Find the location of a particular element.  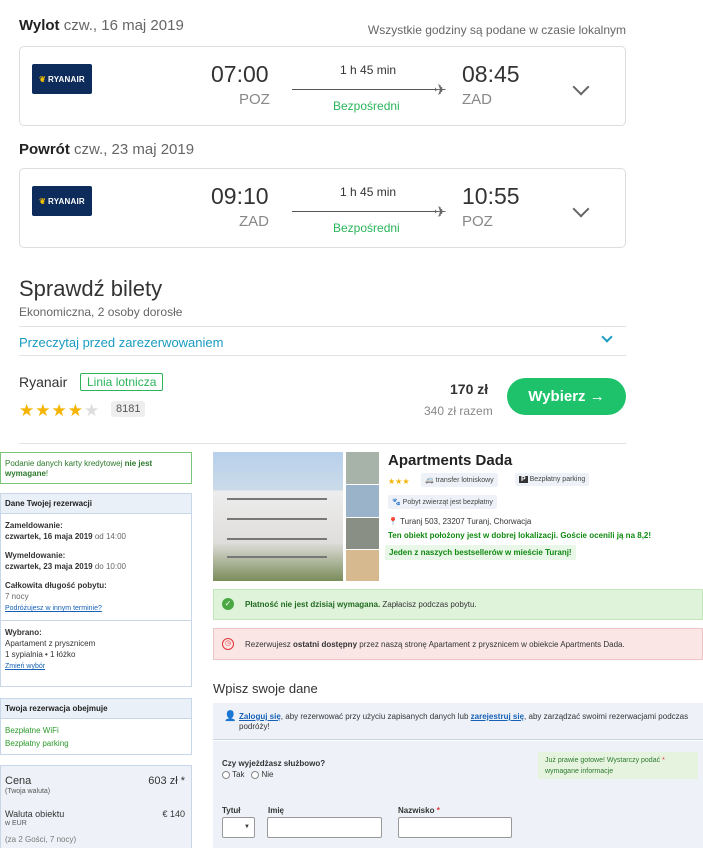

shuttle-icon: 🚐 is located at coordinates (429, 480).